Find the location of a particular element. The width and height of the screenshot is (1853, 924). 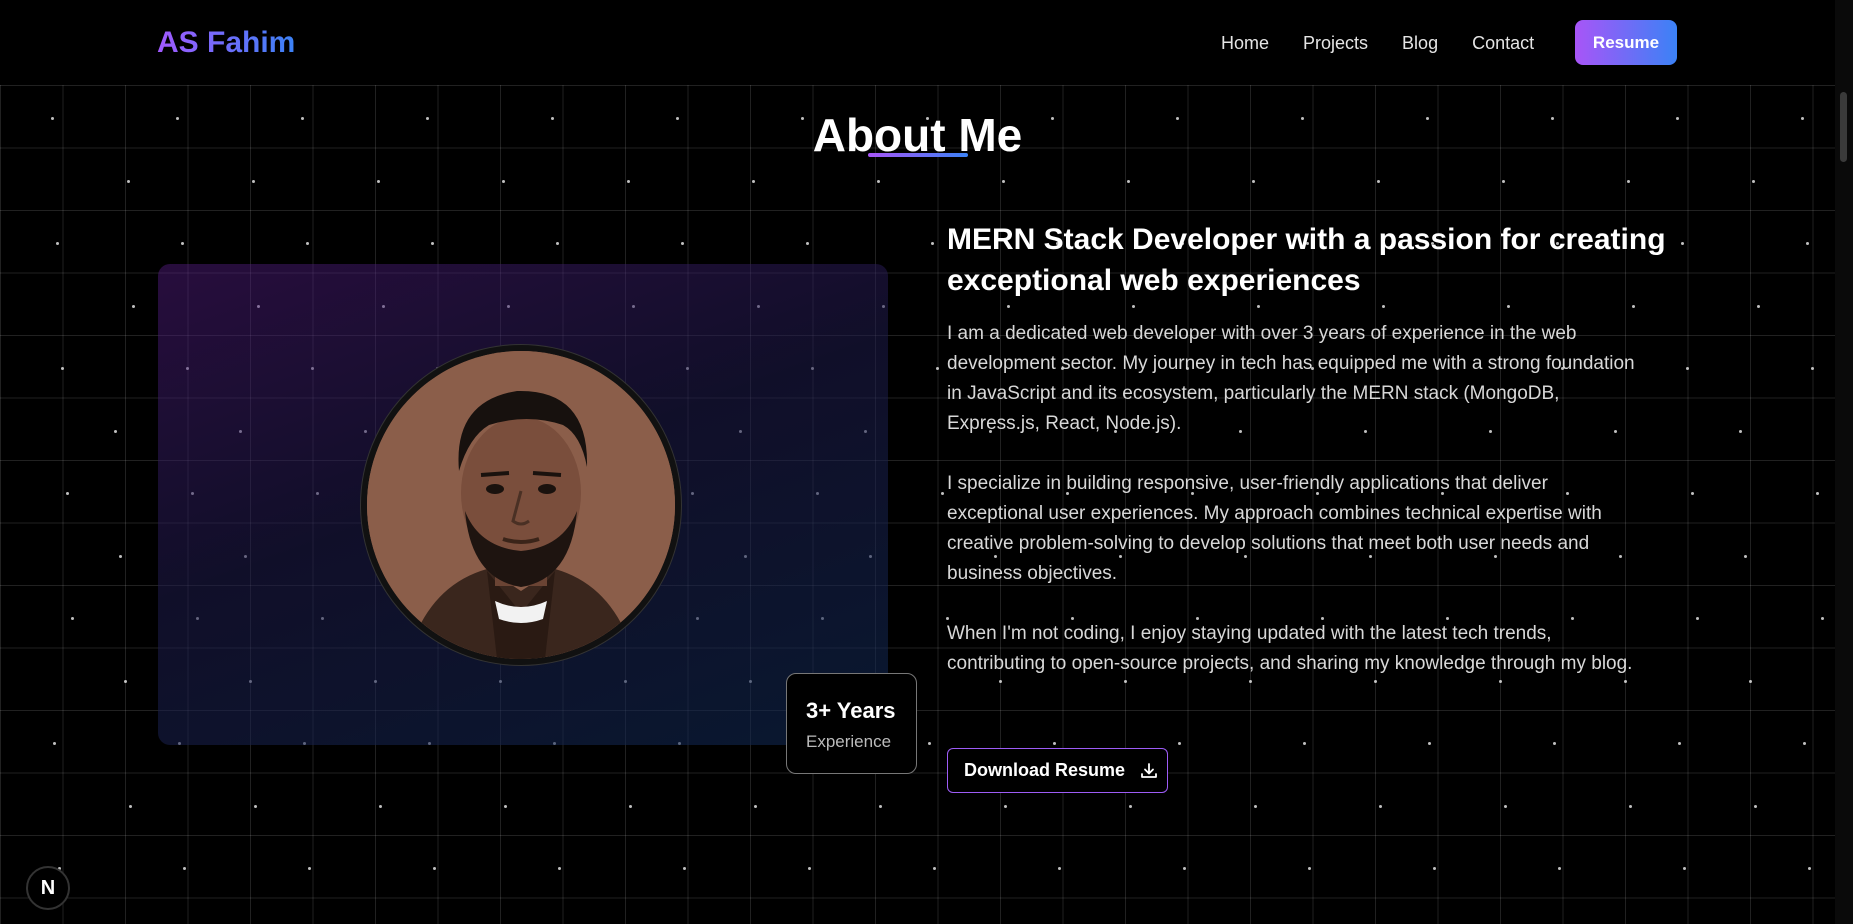

nav-link-contact: Contact is located at coordinates (1503, 43).